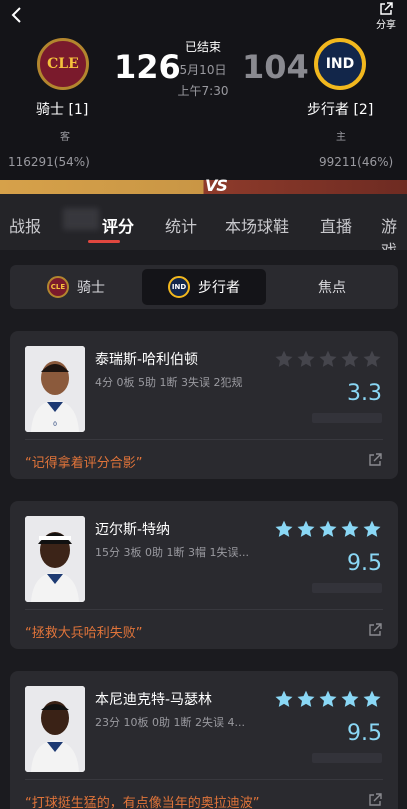 Image resolution: width=407 pixels, height=809 pixels. I want to click on cavaliers-logo: CLE, so click(63, 64).